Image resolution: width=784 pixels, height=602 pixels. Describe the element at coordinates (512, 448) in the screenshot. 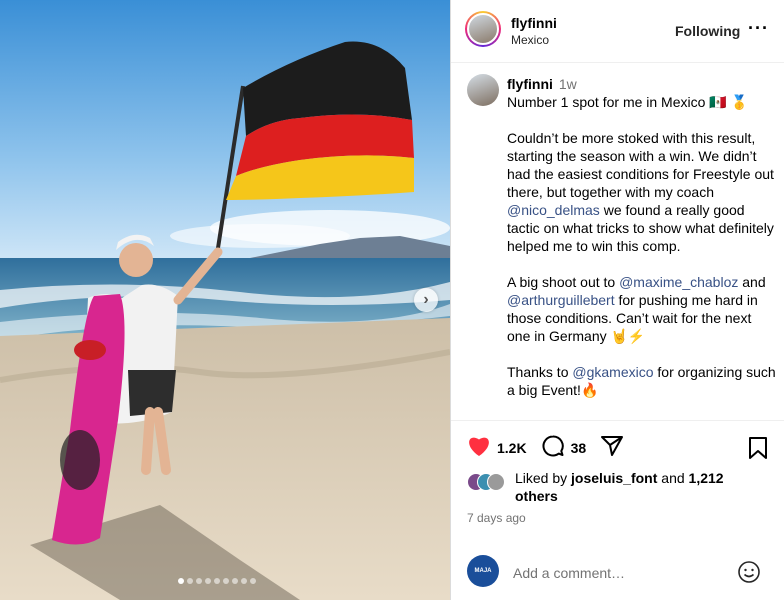

I see `like-count: 1.2K` at that location.